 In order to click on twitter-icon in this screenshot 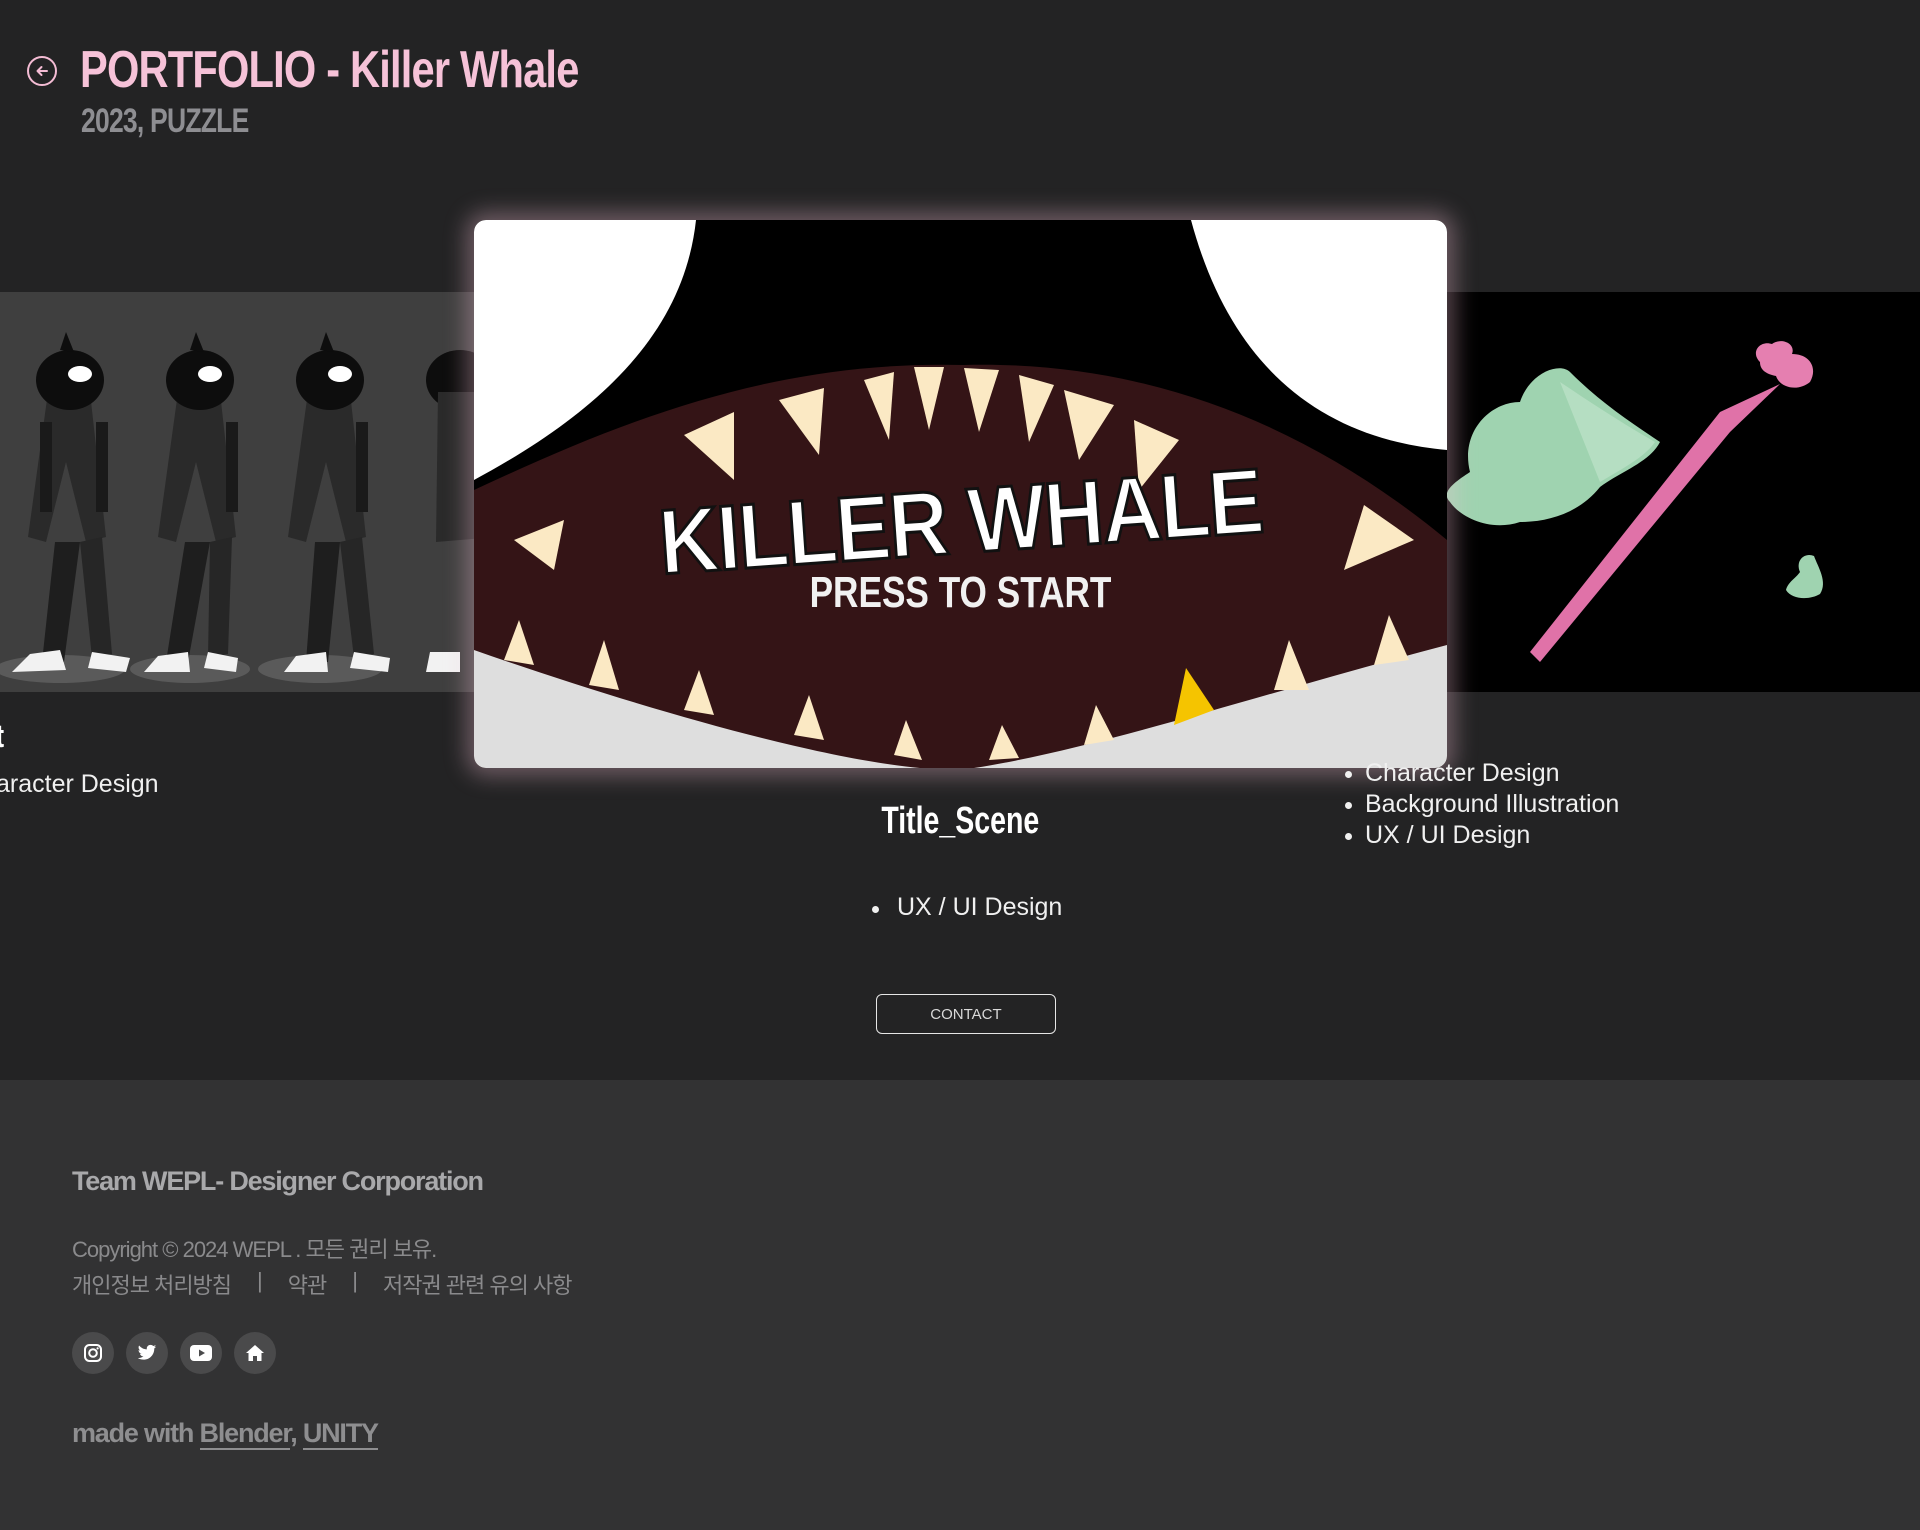, I will do `click(147, 1352)`.